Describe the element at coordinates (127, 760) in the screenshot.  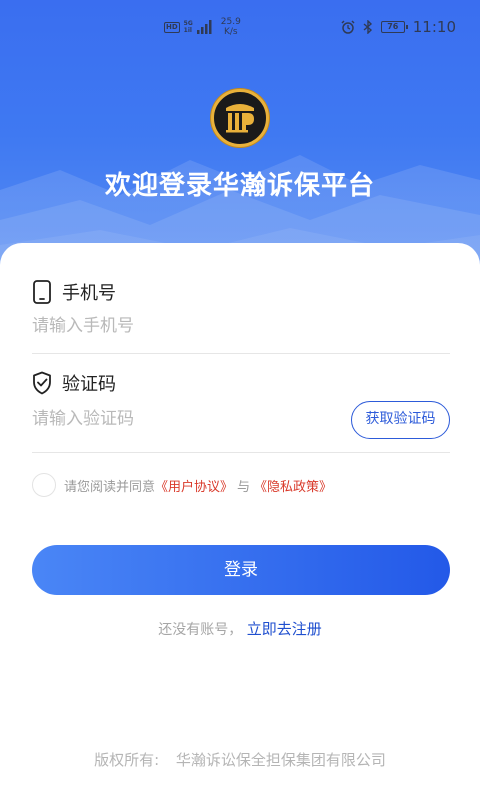
I see `copyright-label: 版权所有:` at that location.